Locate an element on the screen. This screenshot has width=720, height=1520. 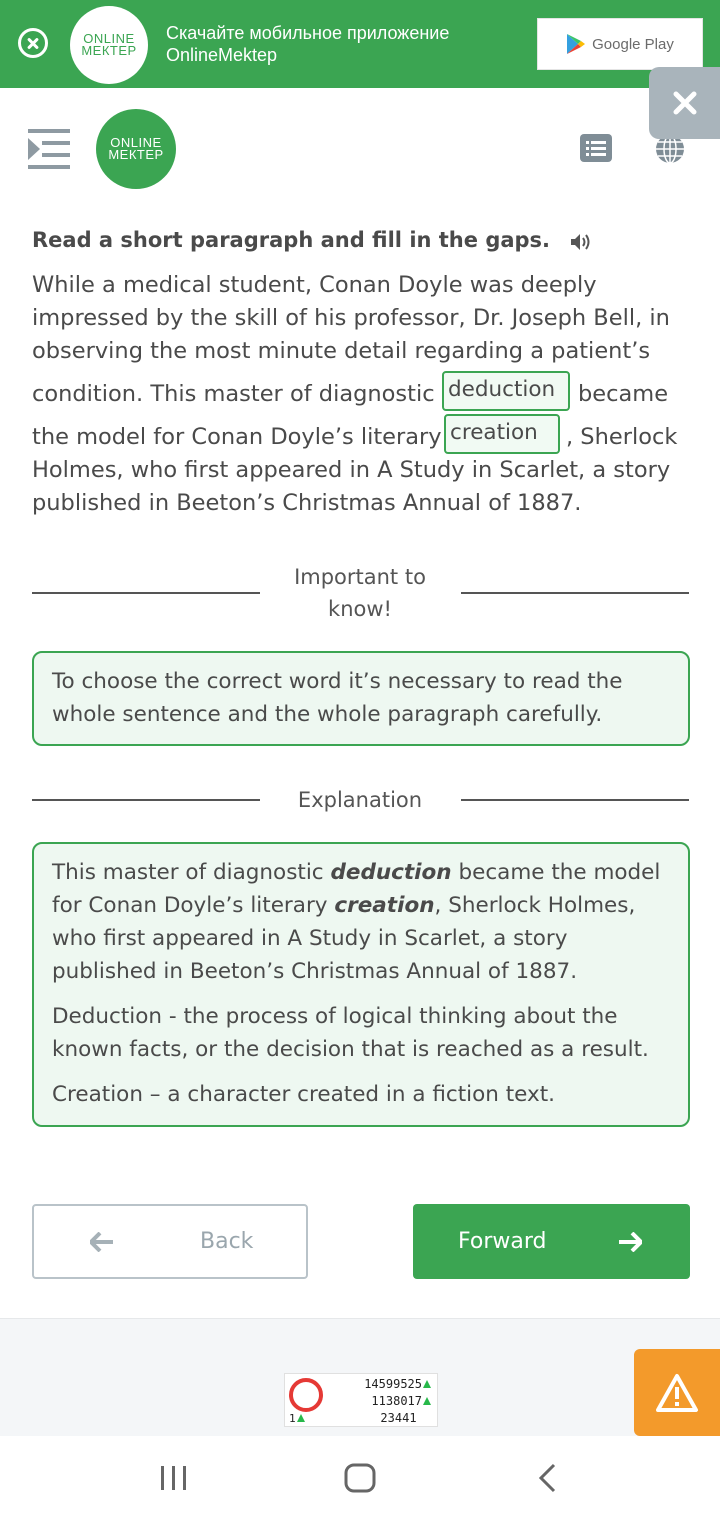
highlighted-word: creation is located at coordinates (384, 905).